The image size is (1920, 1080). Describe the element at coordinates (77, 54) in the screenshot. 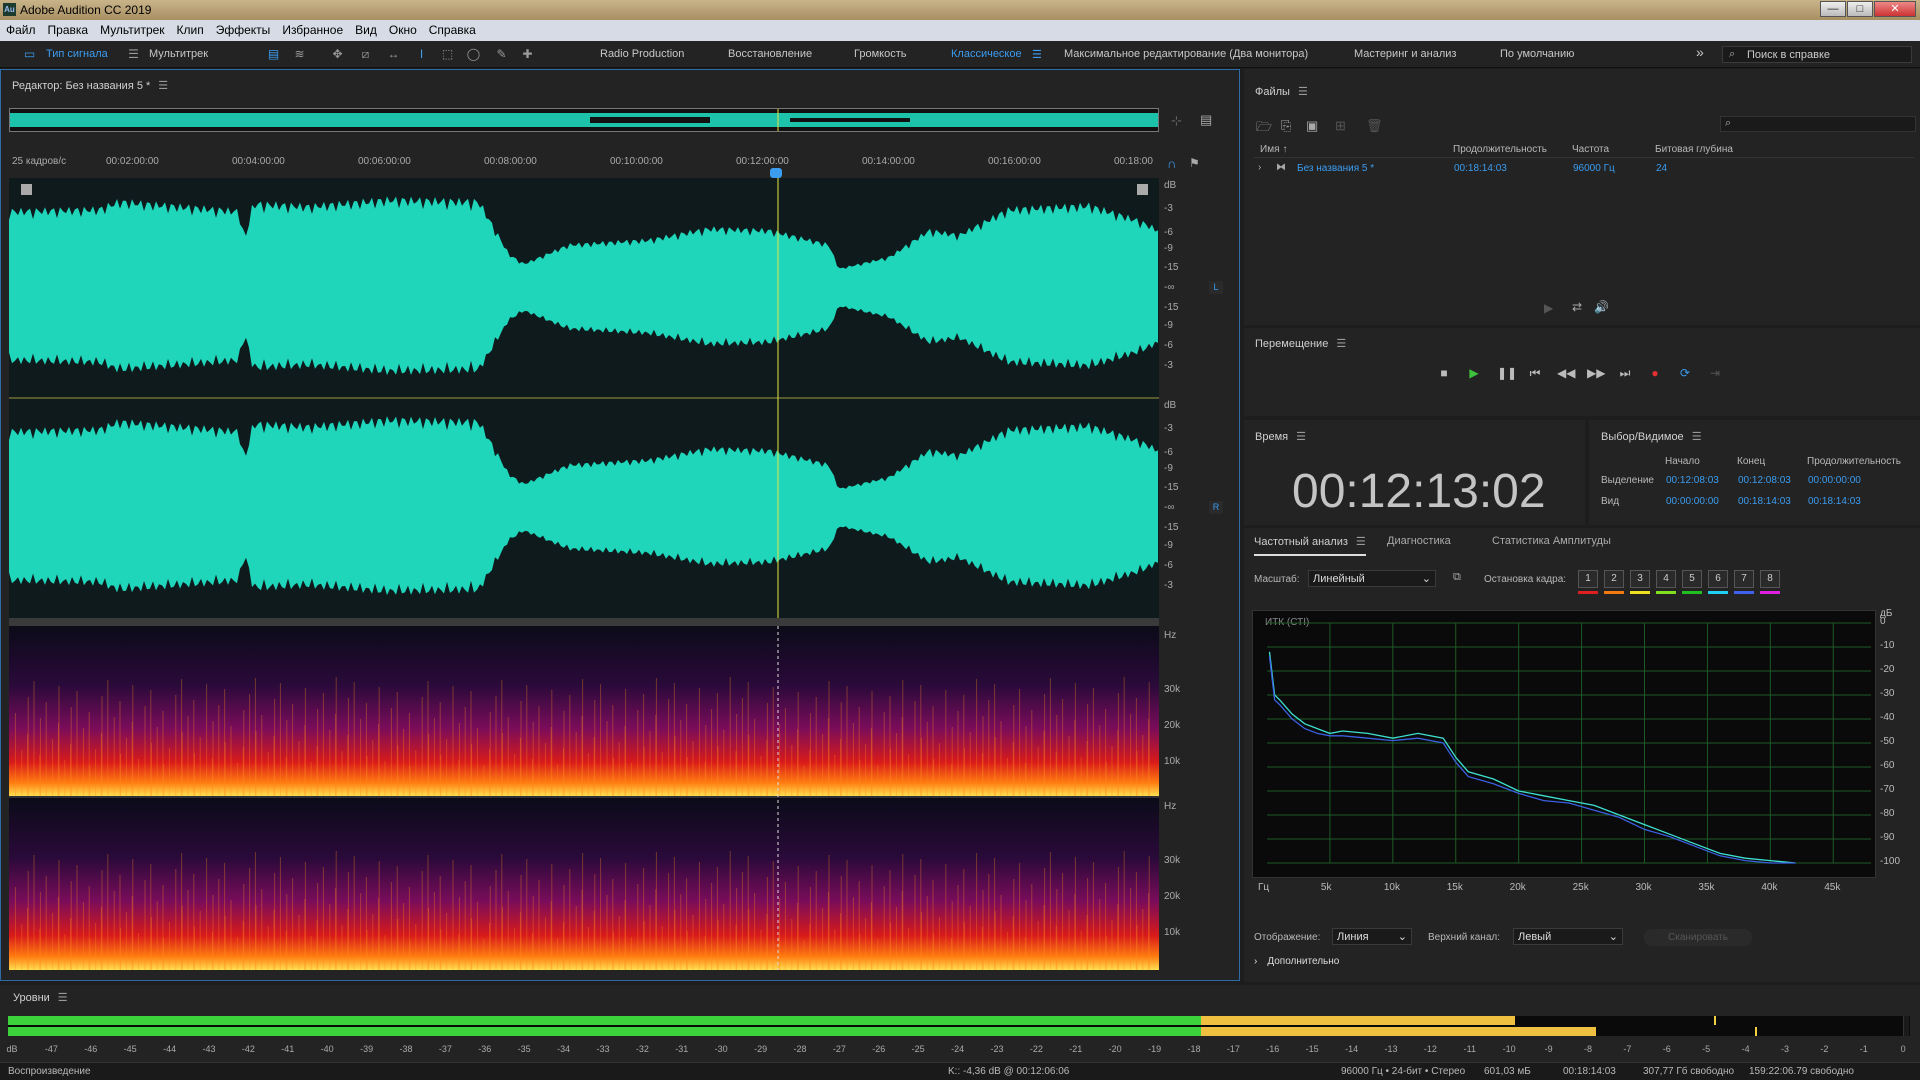

I see `waveform-view-button: Тип сигнала` at that location.